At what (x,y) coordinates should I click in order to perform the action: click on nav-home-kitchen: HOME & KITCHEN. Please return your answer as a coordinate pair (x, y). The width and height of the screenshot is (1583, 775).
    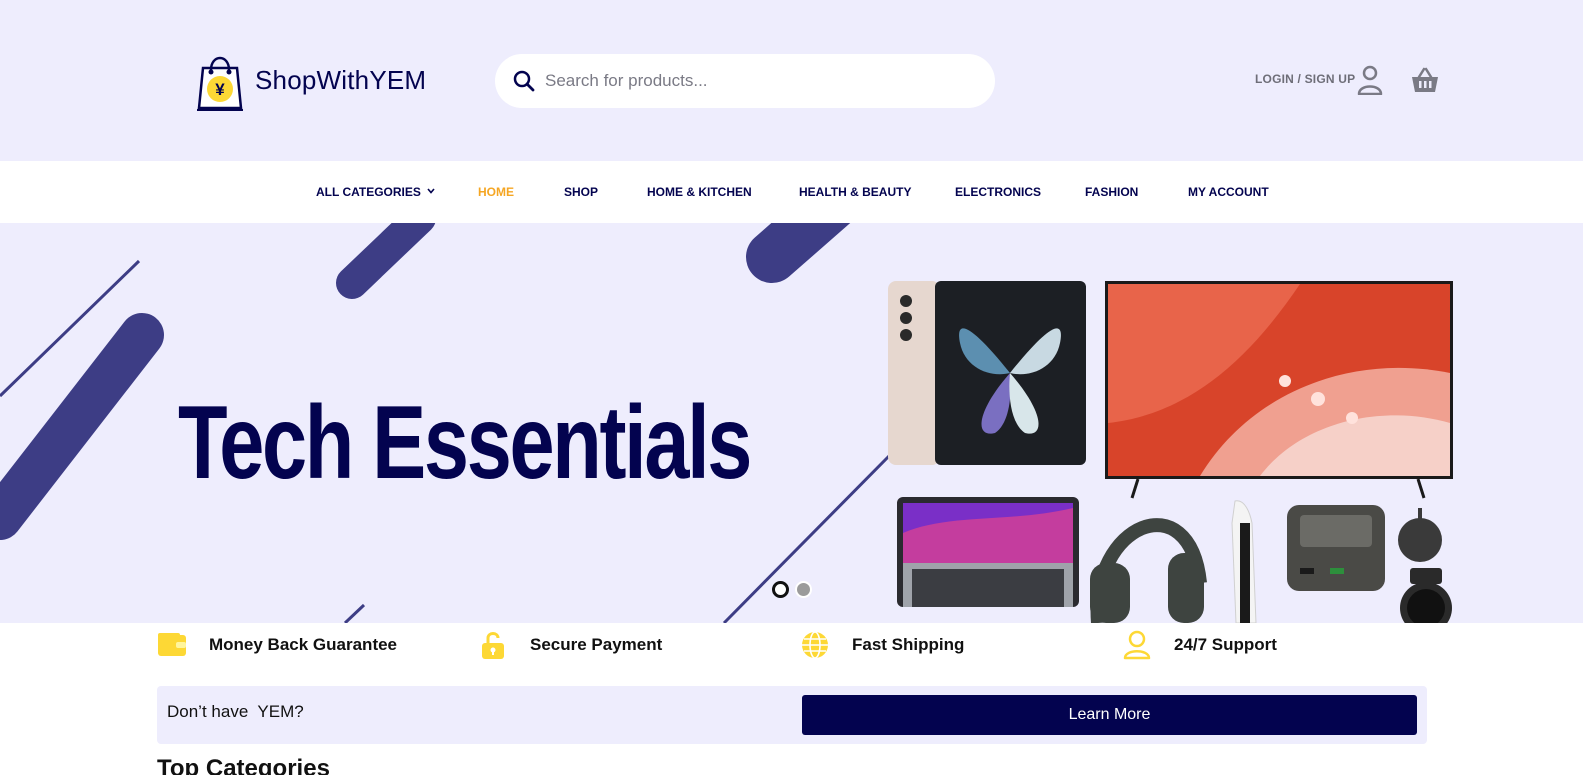
    Looking at the image, I should click on (699, 192).